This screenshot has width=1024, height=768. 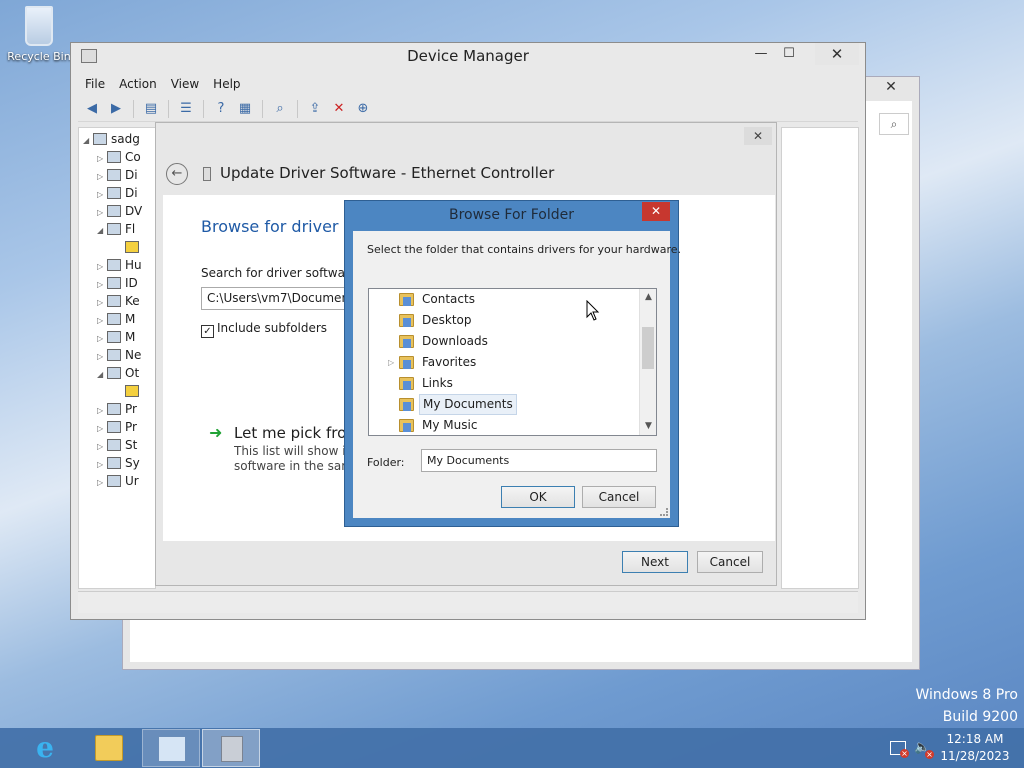 What do you see at coordinates (114, 265) in the screenshot?
I see `hid-icon` at bounding box center [114, 265].